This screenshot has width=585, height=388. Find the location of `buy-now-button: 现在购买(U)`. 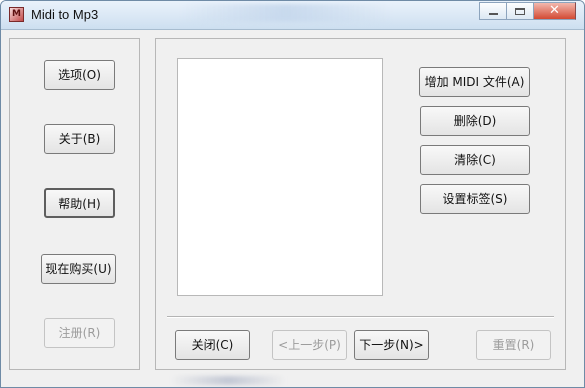

buy-now-button: 现在购买(U) is located at coordinates (78, 269).